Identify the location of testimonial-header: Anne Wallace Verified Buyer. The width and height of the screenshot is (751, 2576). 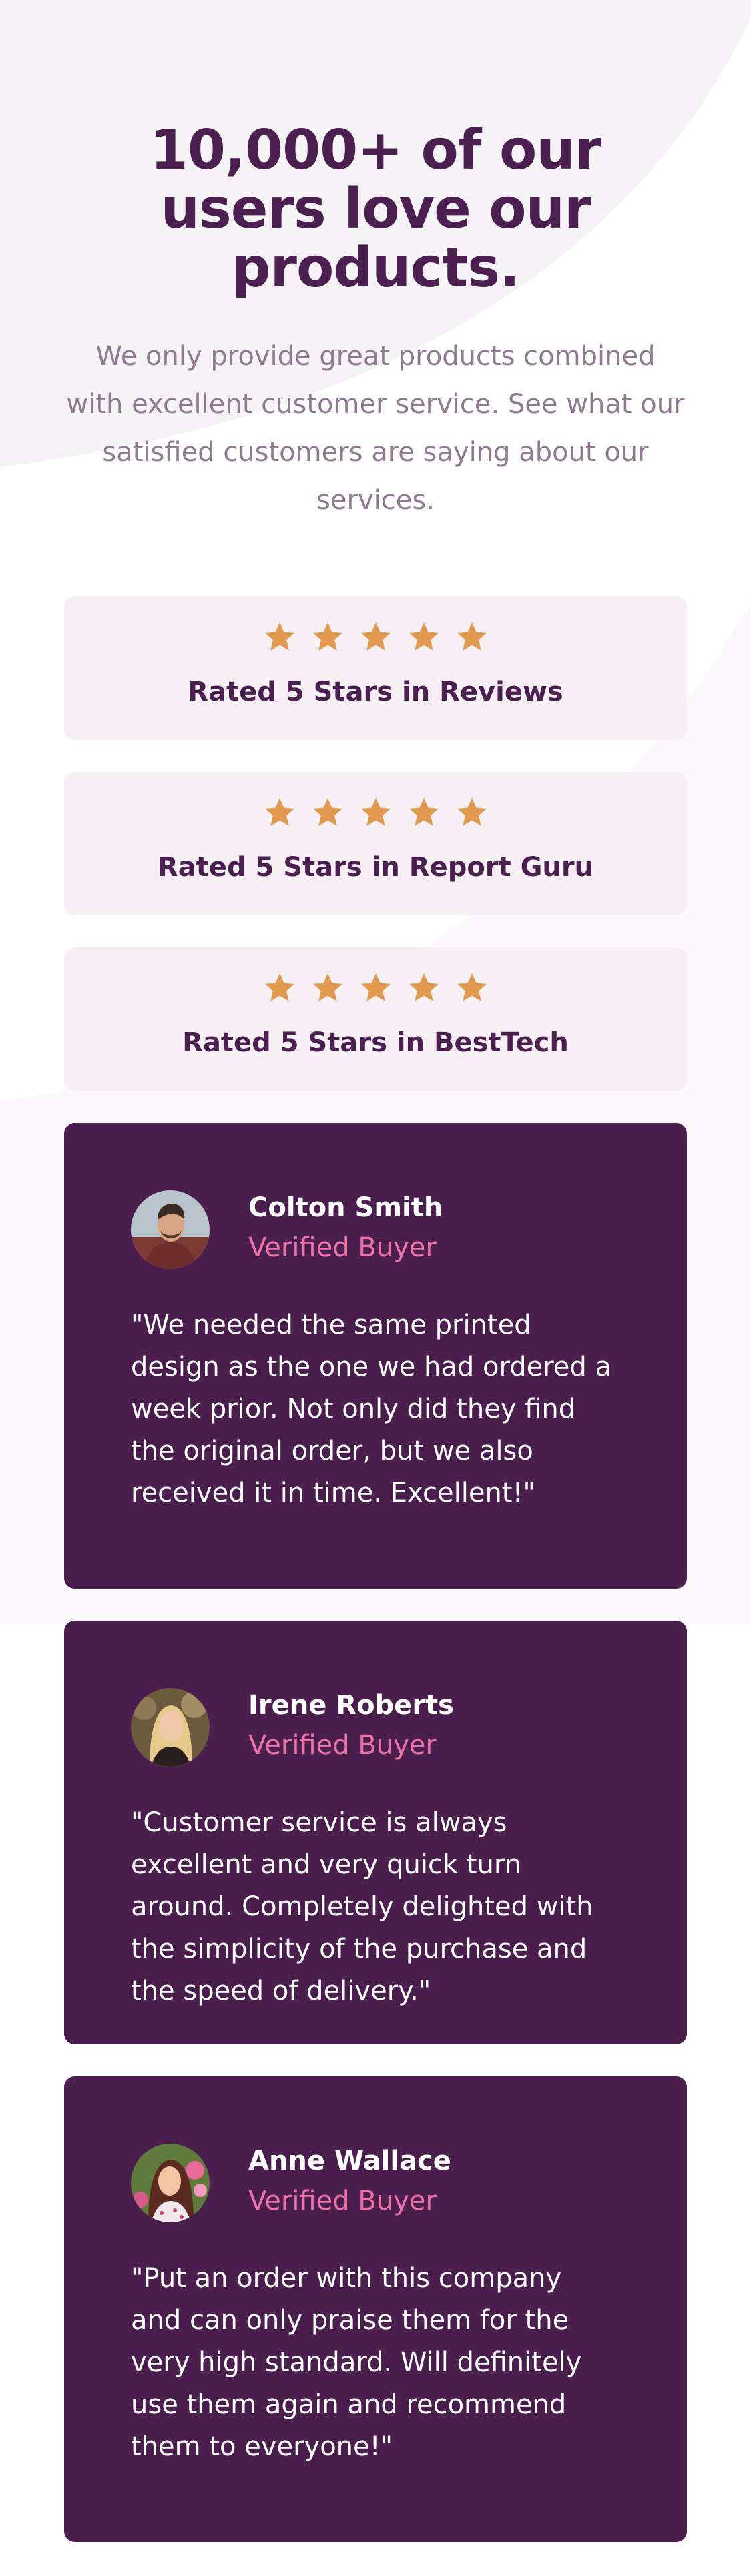
(375, 2183).